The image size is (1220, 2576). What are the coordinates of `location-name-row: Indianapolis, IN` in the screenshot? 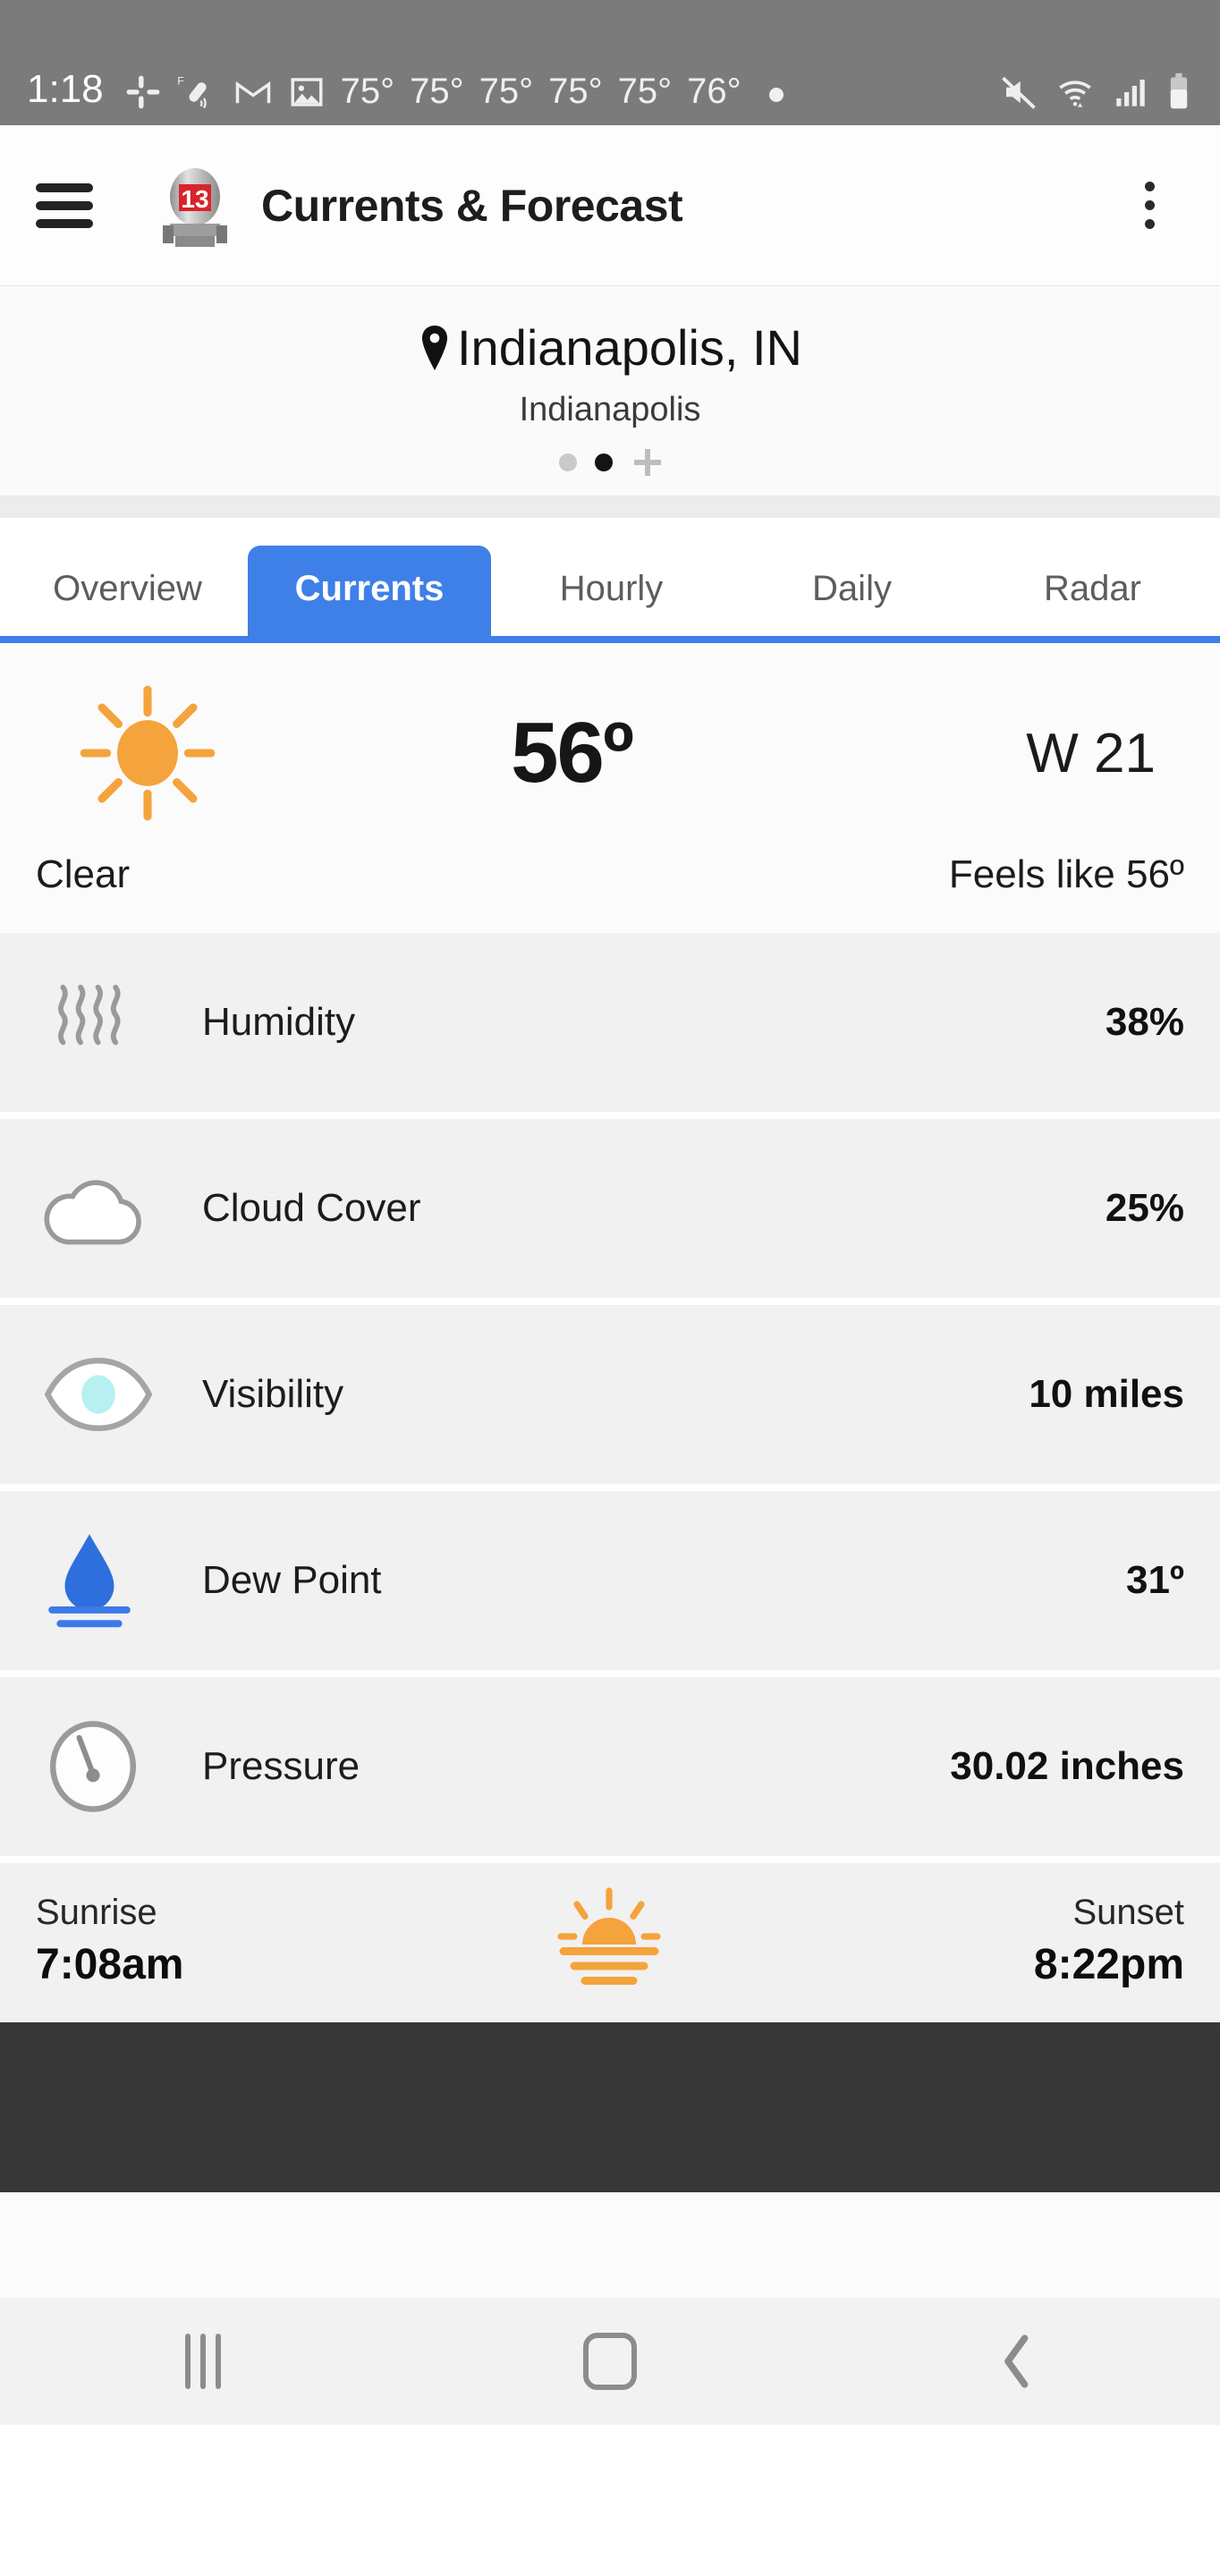 It's located at (610, 347).